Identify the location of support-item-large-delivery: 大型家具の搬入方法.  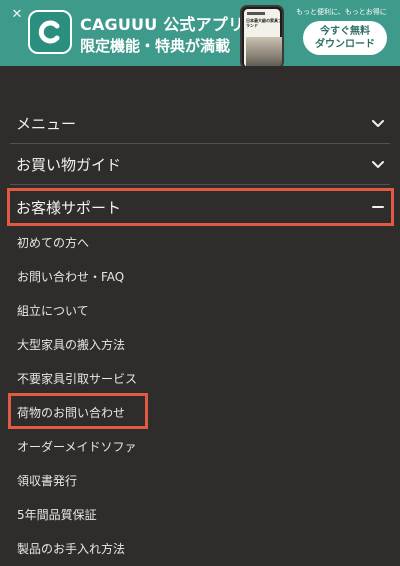
(71, 344).